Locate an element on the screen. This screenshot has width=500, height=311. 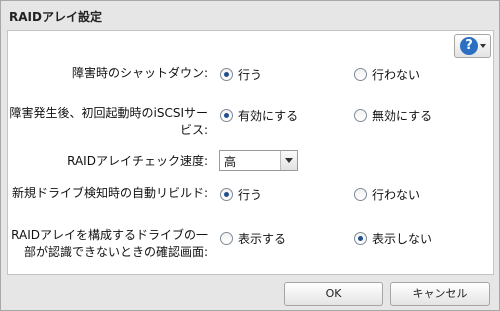
auto-rebuild-option-on: 行う is located at coordinates (241, 194).